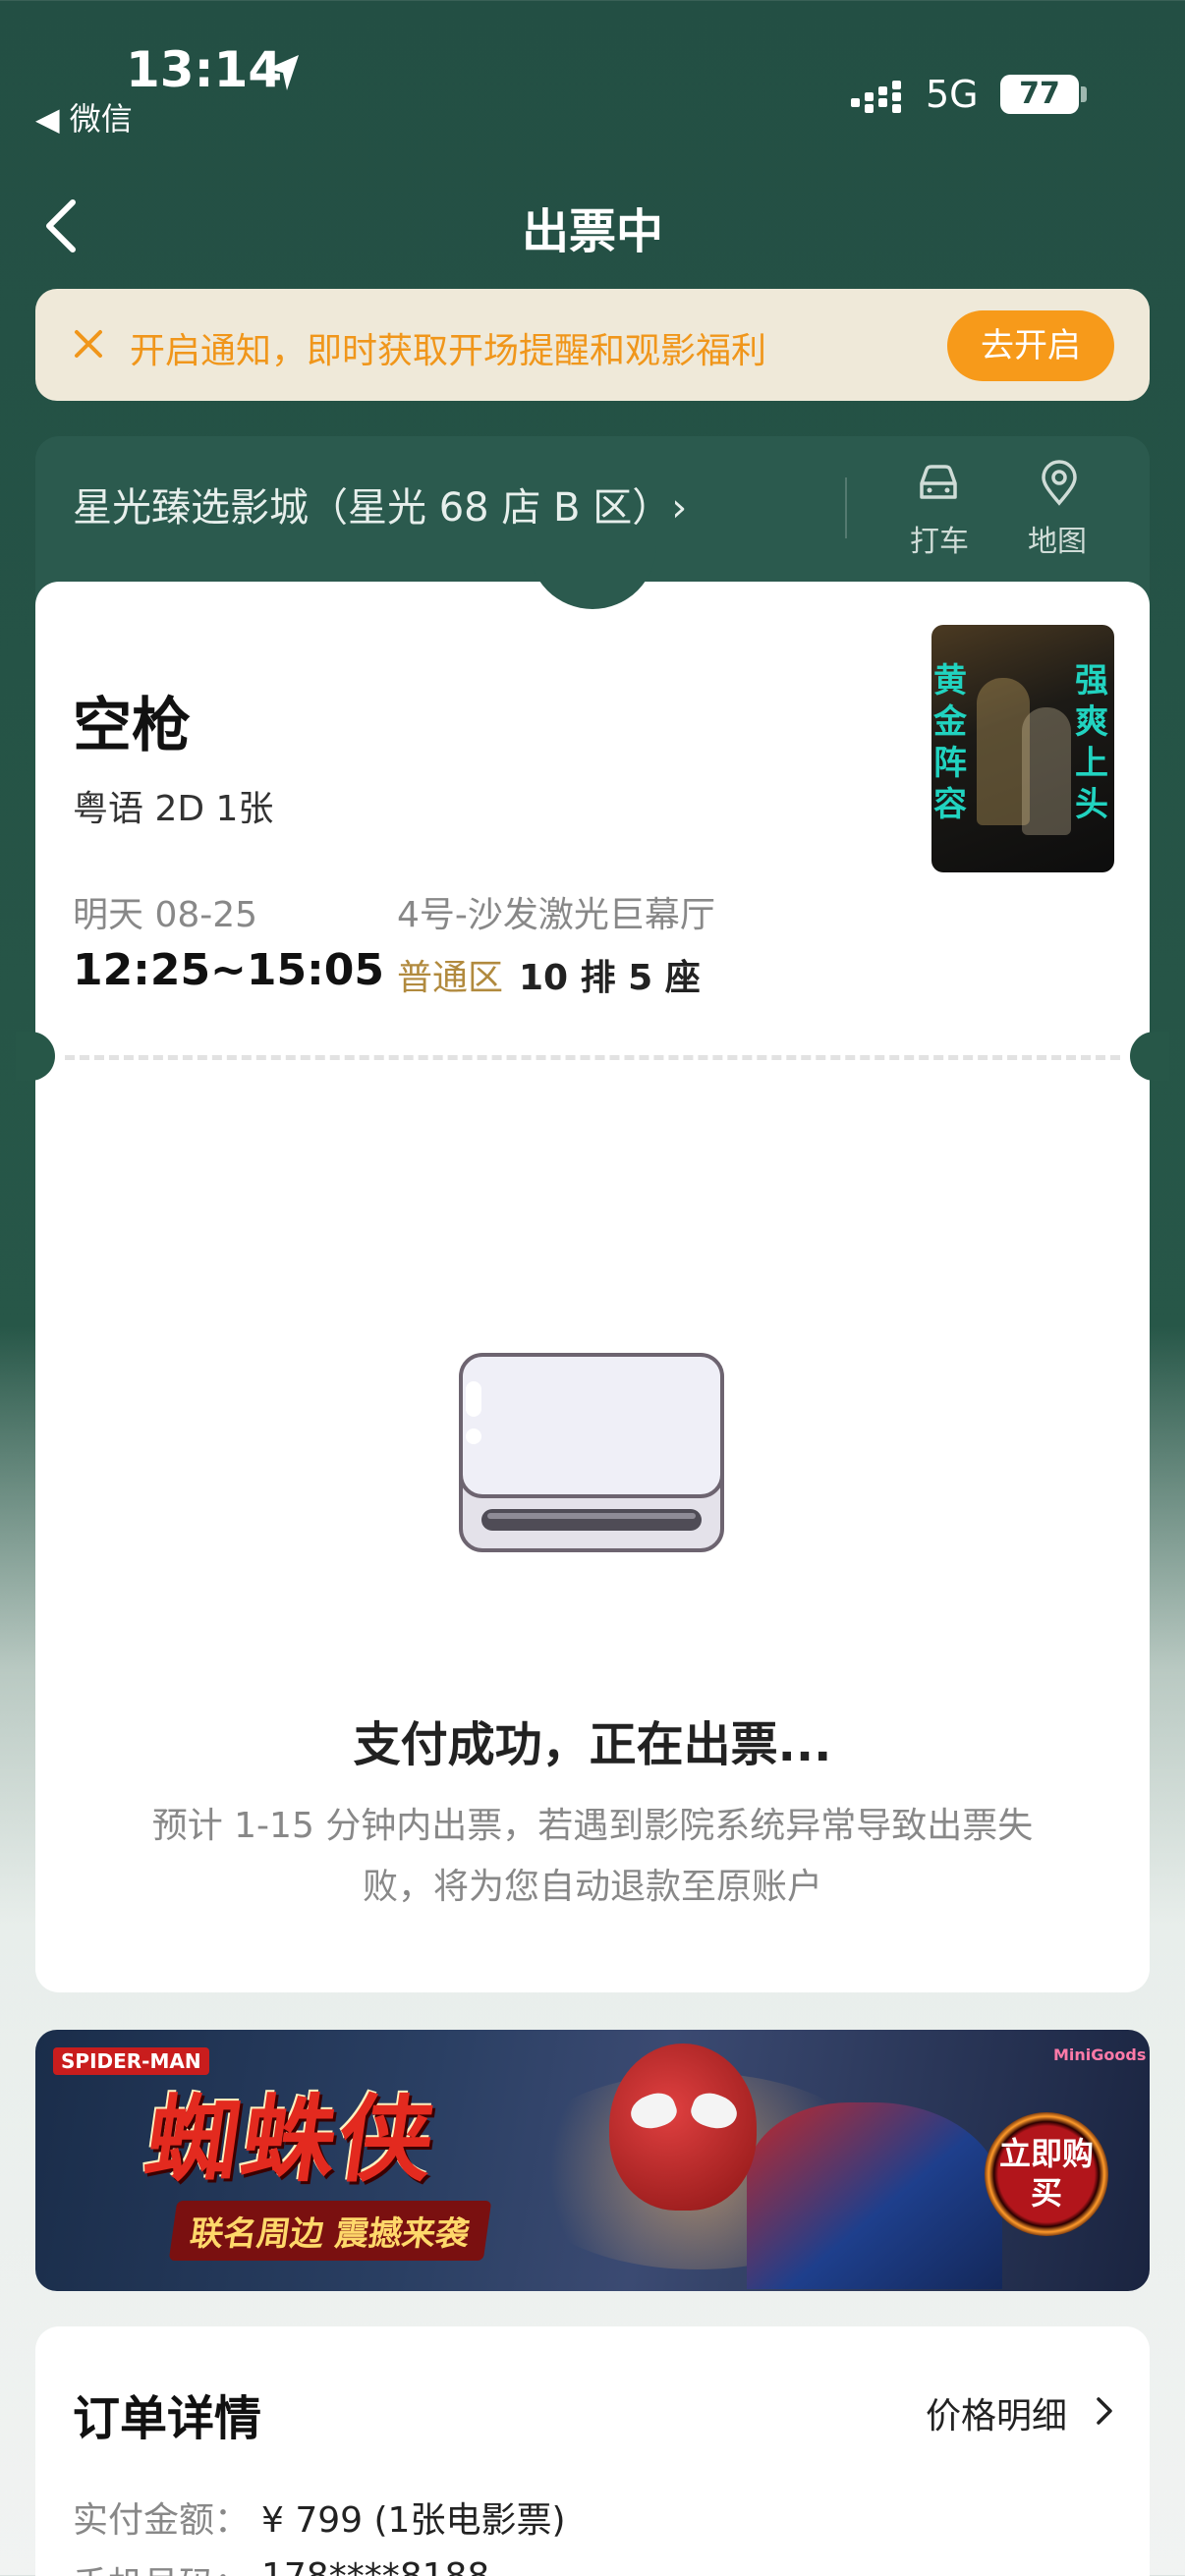 The height and width of the screenshot is (2576, 1185). What do you see at coordinates (997, 2412) in the screenshot?
I see `price-detail-link: 价格明细` at bounding box center [997, 2412].